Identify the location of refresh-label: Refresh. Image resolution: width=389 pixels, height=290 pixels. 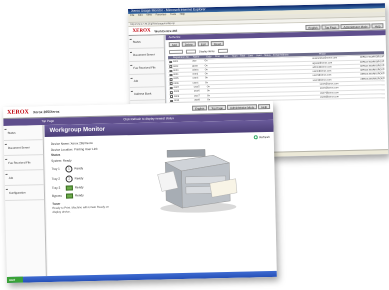
(264, 137).